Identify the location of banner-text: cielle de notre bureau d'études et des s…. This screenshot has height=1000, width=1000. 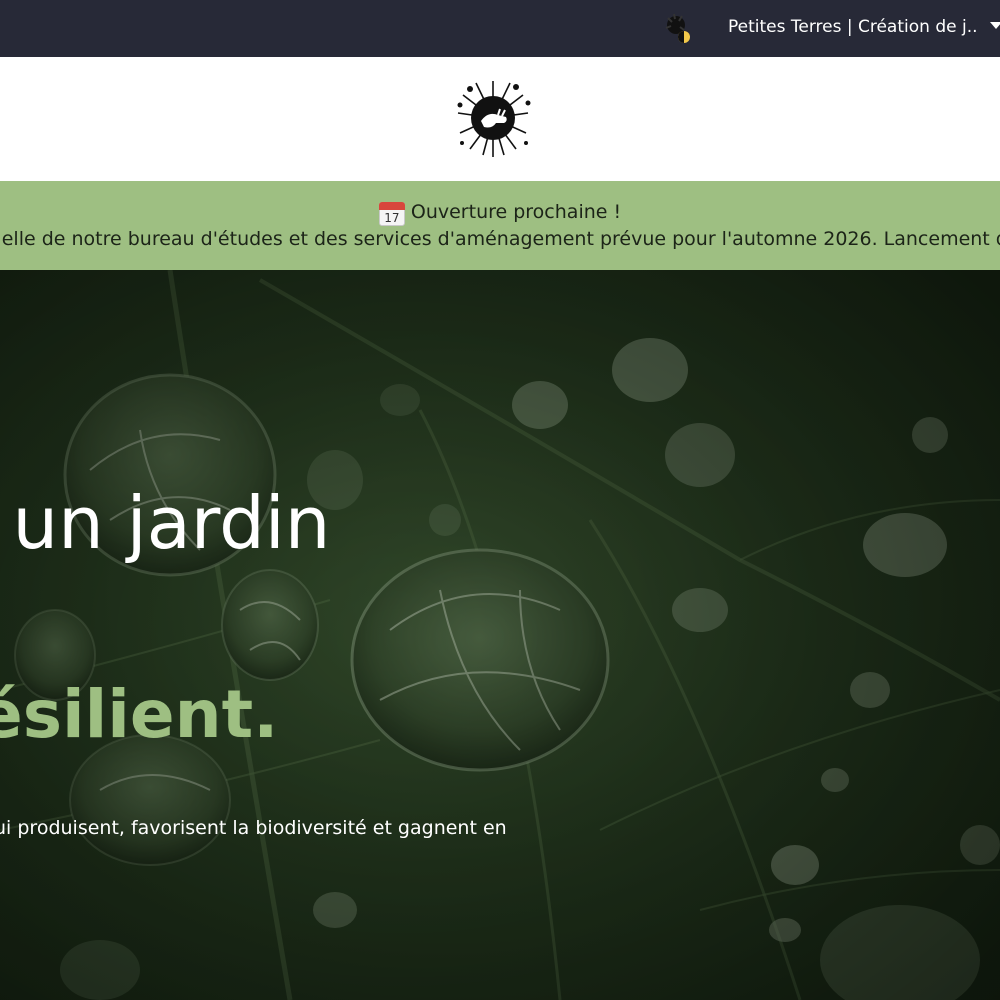
(500, 239).